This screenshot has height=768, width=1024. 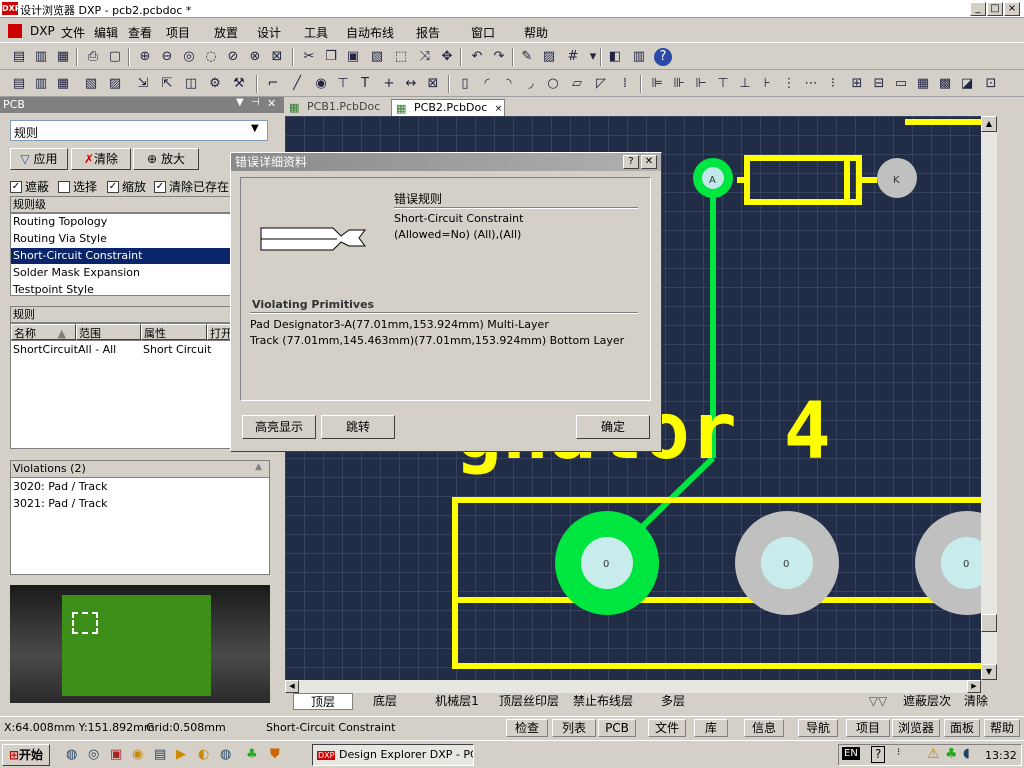 I want to click on deselect-icon: ⤨, so click(x=425, y=57).